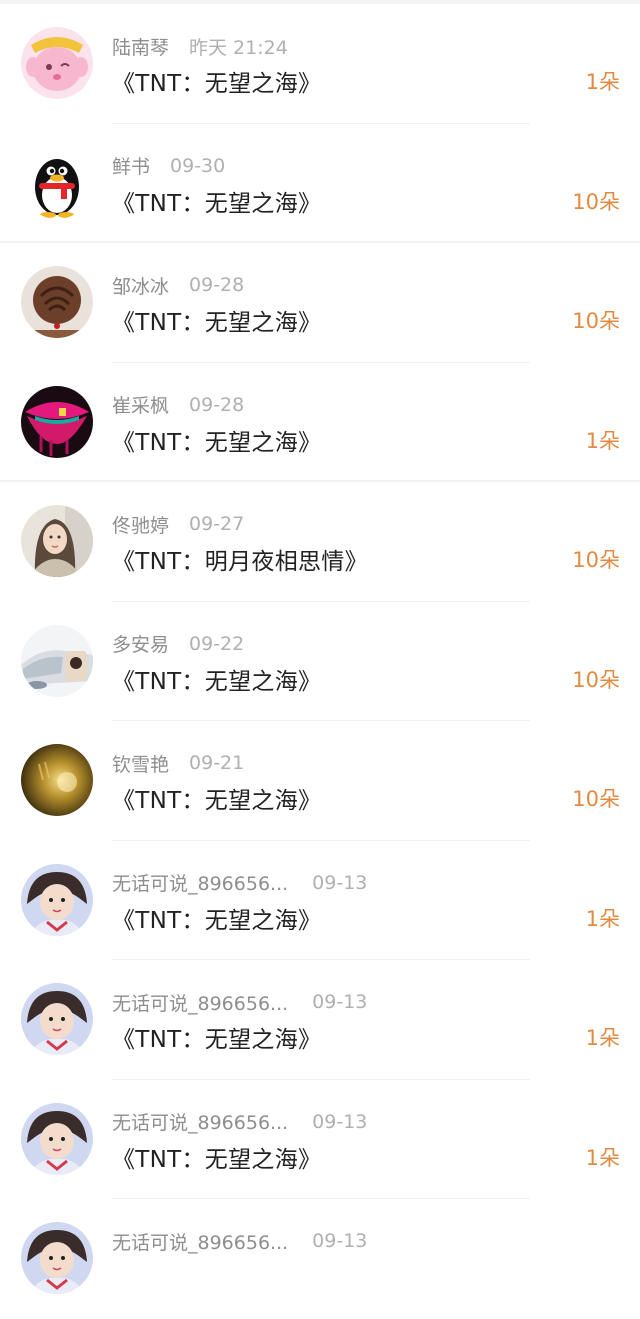 The height and width of the screenshot is (1319, 640). What do you see at coordinates (217, 763) in the screenshot?
I see `send-date: 09-21` at bounding box center [217, 763].